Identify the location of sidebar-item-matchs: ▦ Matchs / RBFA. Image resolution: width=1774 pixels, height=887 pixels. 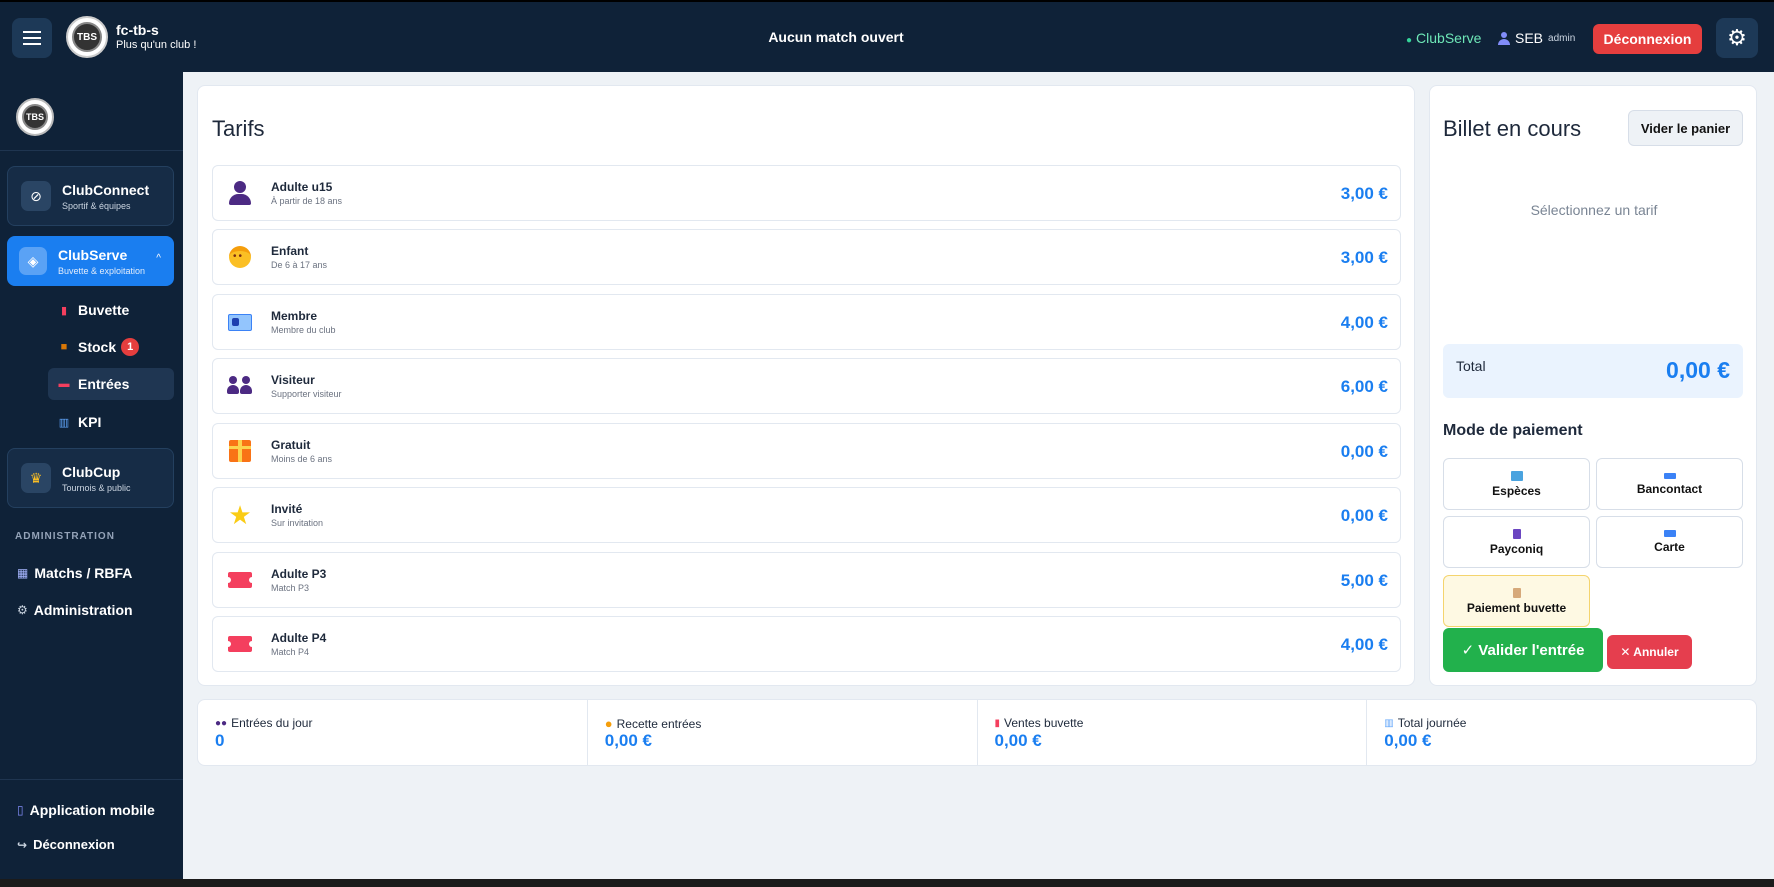
(74, 573).